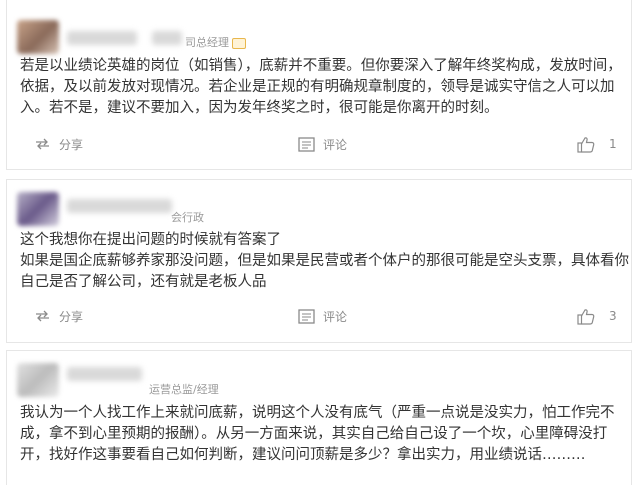 This screenshot has width=640, height=485. Describe the element at coordinates (167, 38) in the screenshot. I see `author-name-blur` at that location.